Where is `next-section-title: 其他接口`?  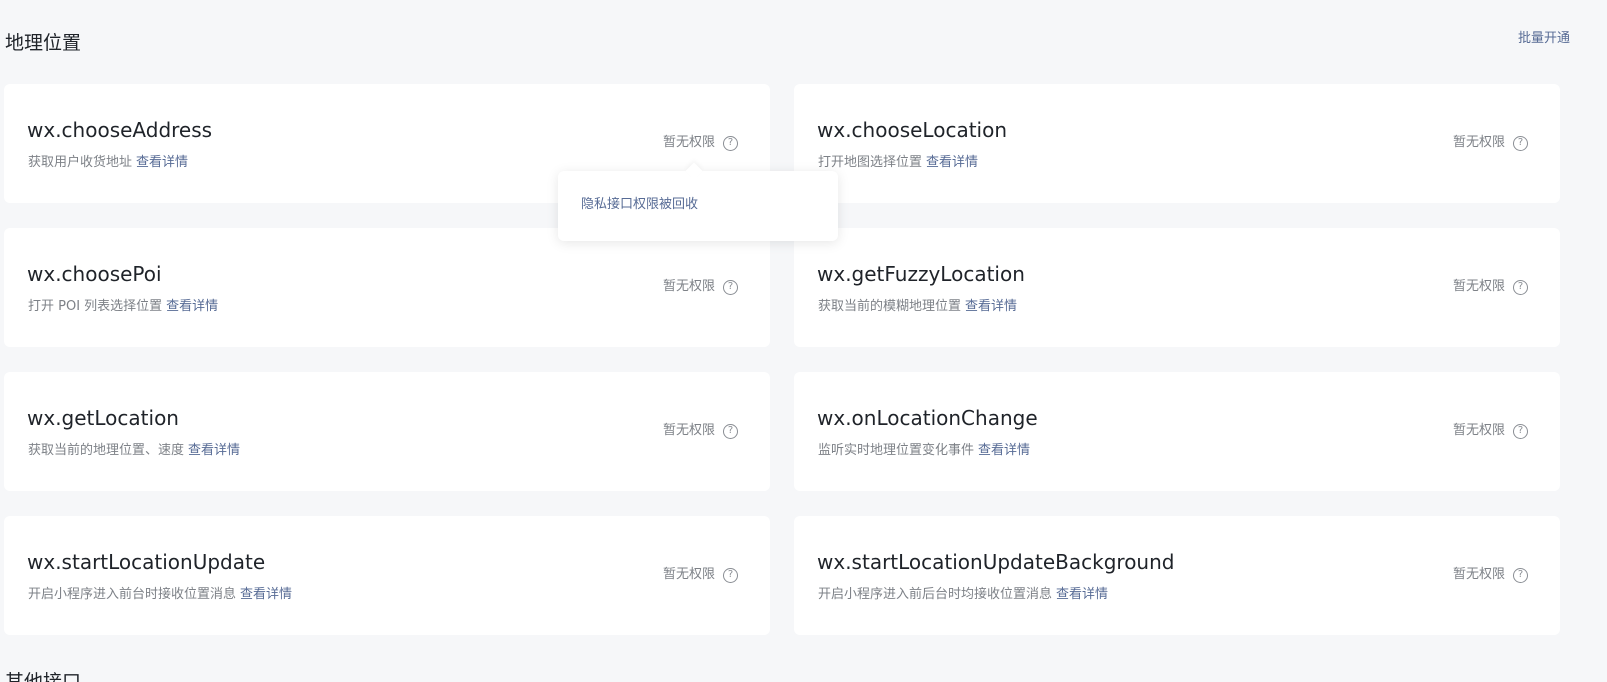 next-section-title: 其他接口 is located at coordinates (43, 676).